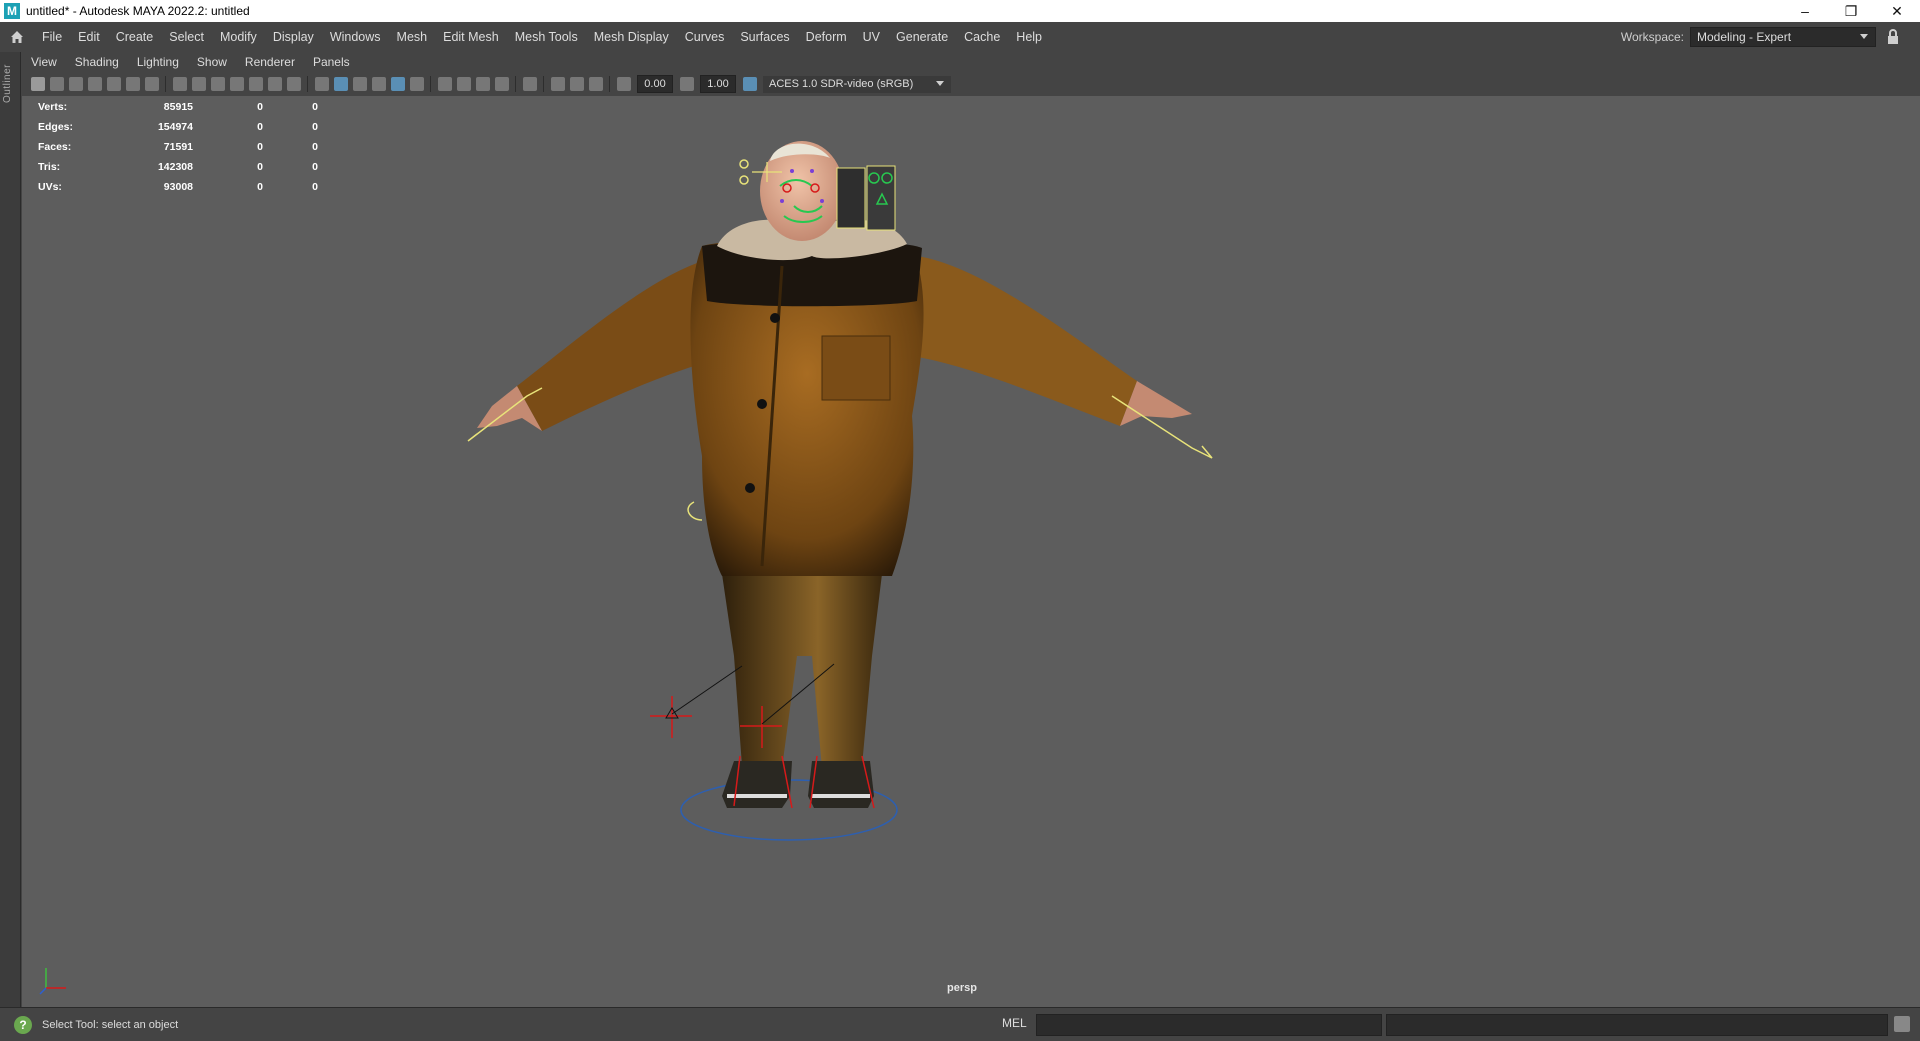  I want to click on menu-create: Create, so click(135, 37).